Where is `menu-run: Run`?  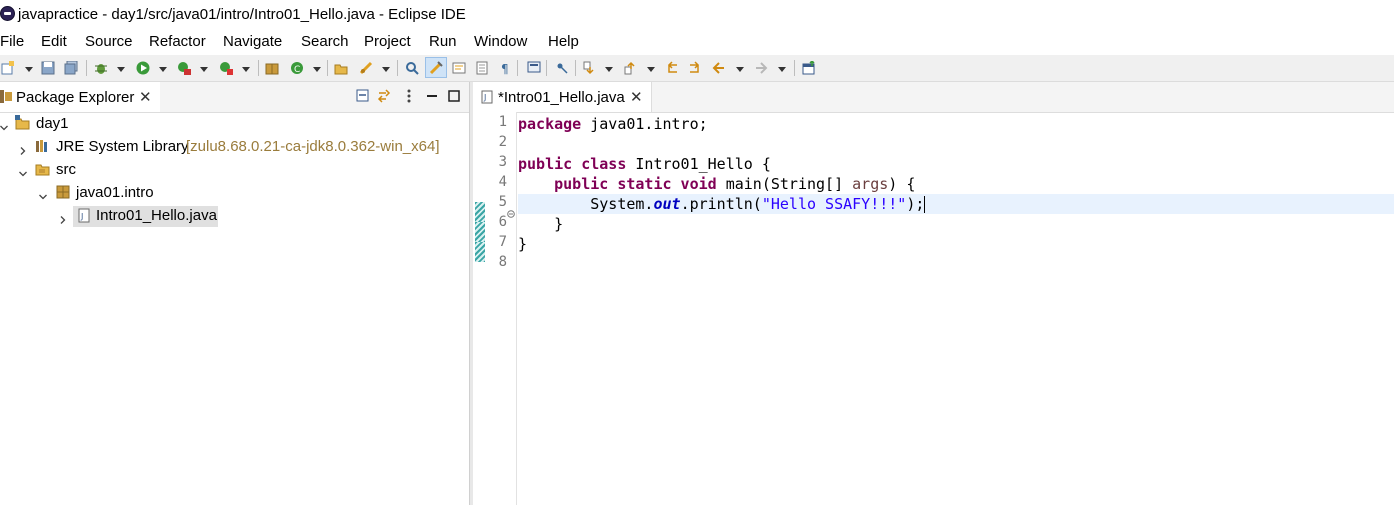
menu-run: Run is located at coordinates (443, 41).